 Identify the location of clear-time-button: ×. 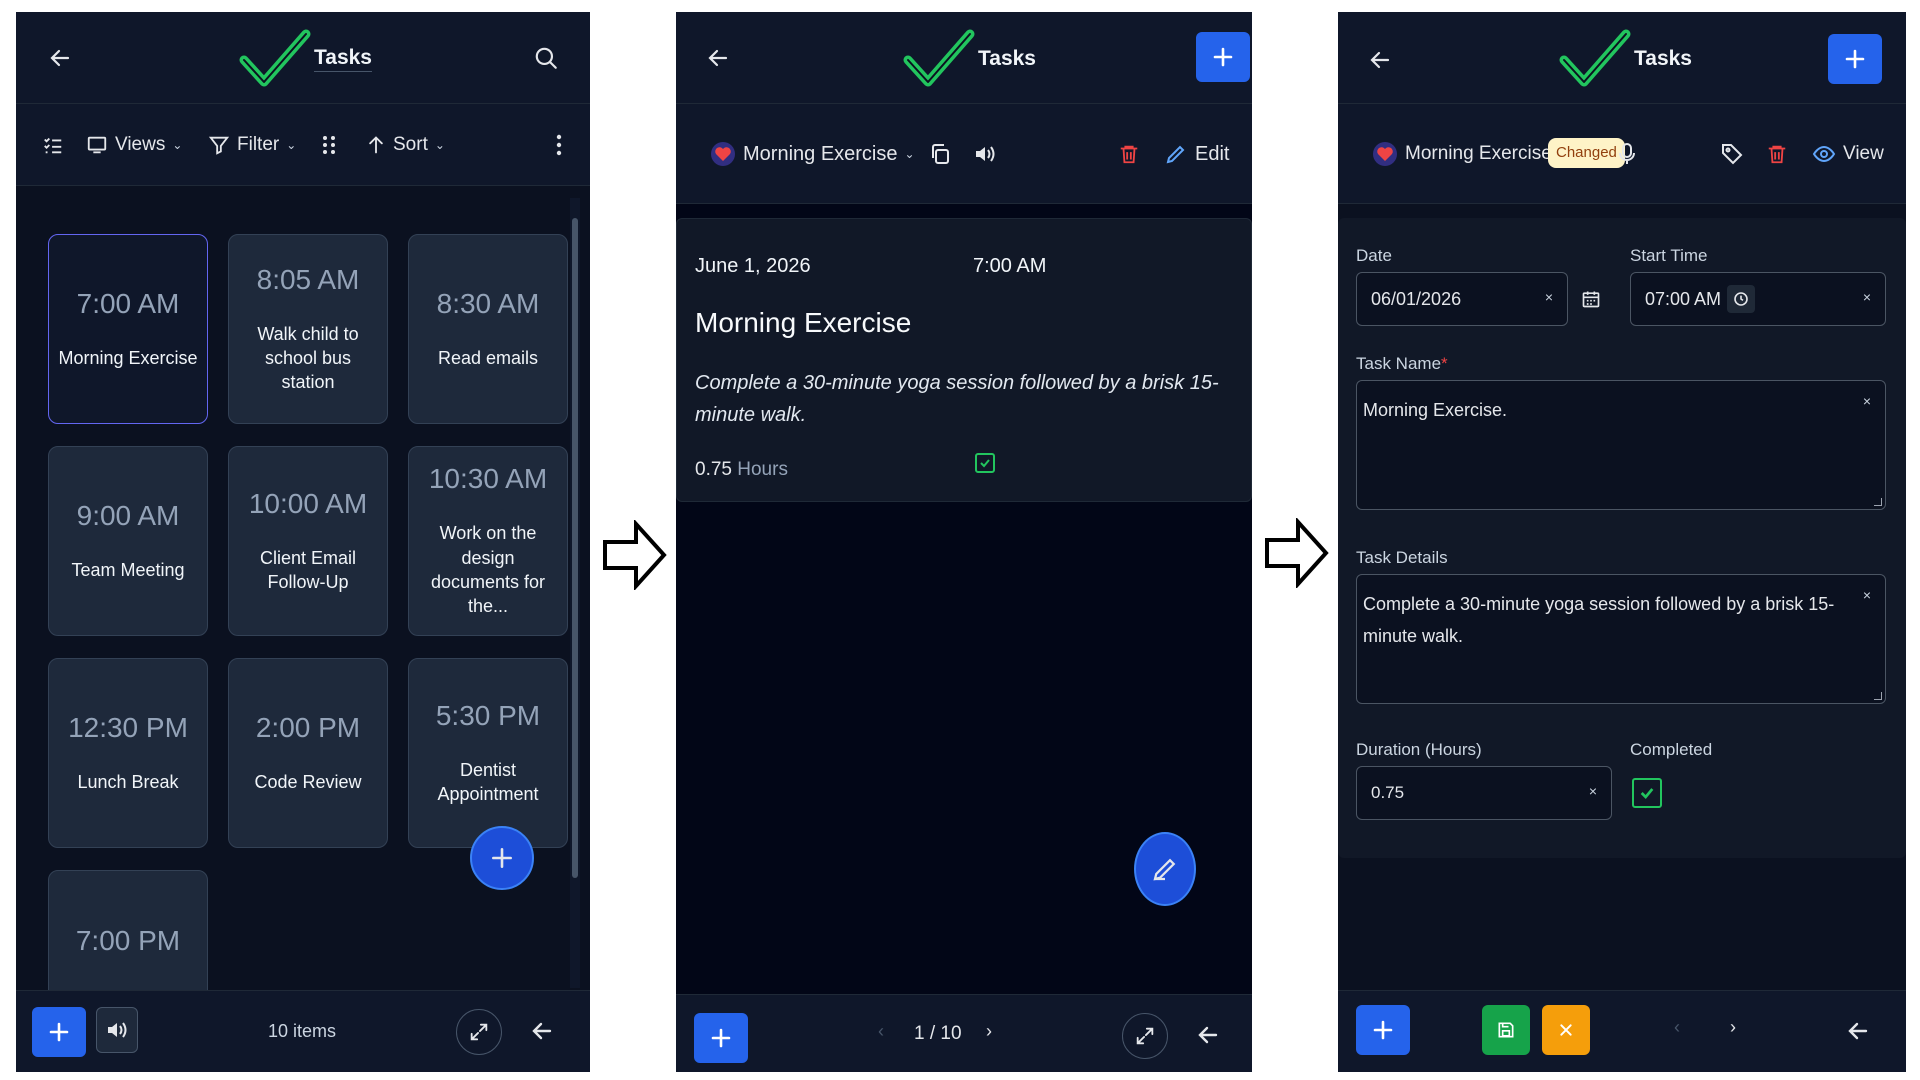
(1867, 297).